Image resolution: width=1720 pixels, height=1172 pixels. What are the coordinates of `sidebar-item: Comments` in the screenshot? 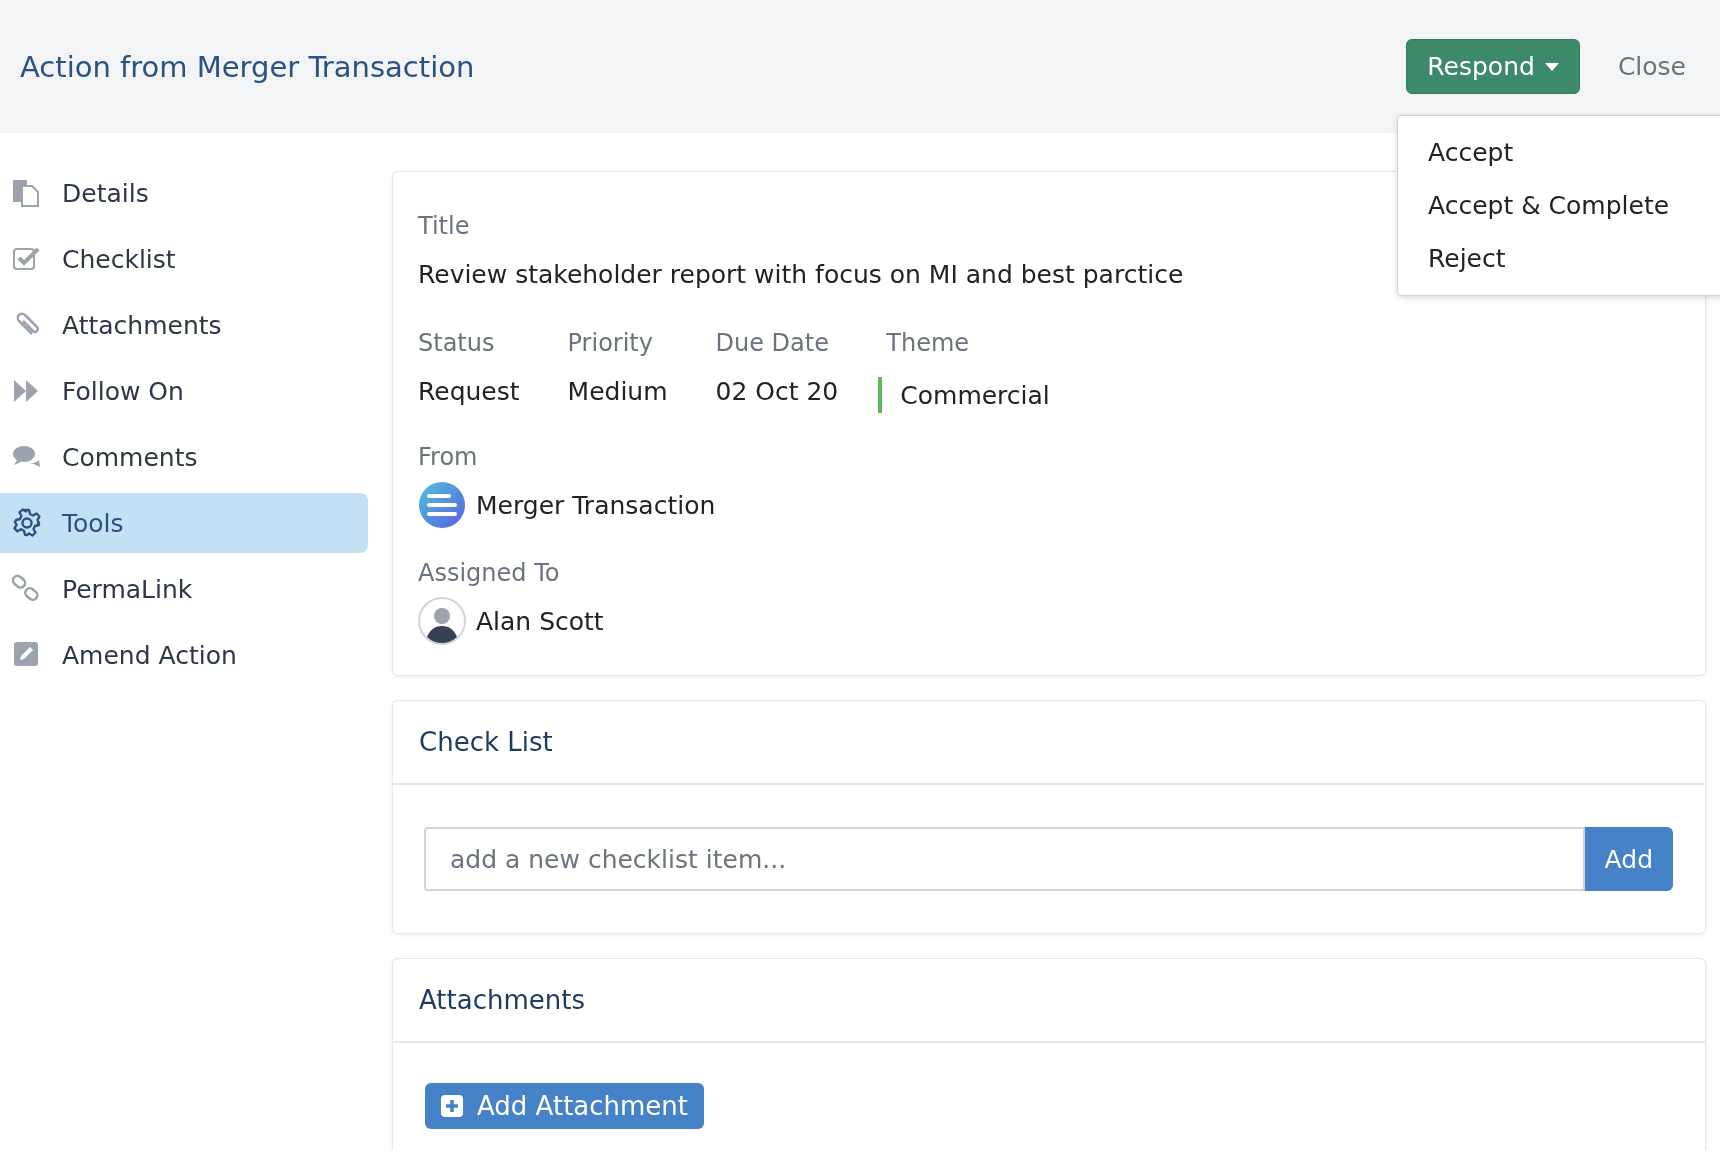 It's located at (184, 457).